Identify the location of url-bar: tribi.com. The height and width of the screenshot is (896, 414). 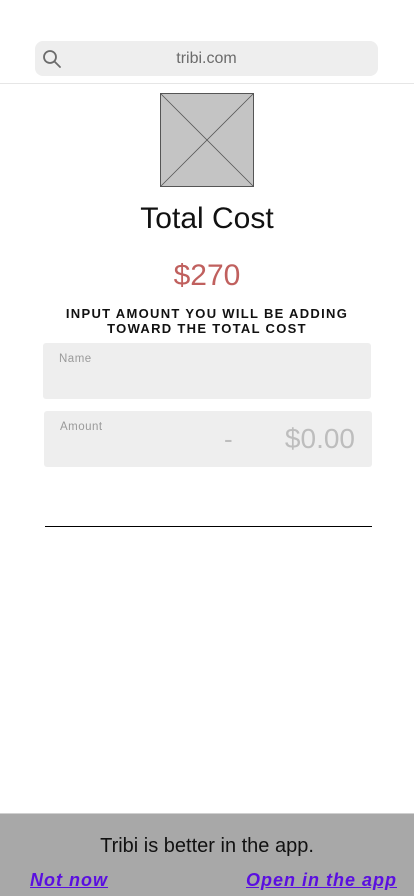
(206, 58).